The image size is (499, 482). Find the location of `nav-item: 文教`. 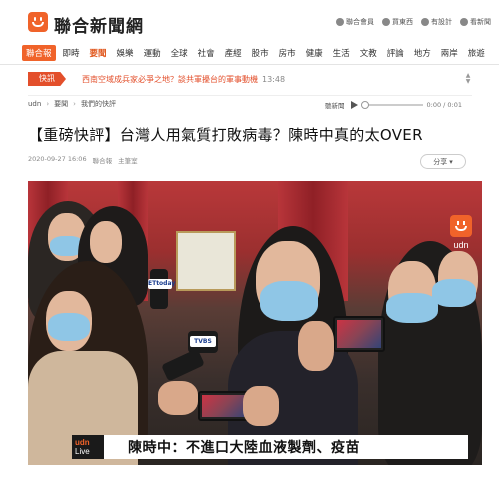

nav-item: 文教 is located at coordinates (368, 53).